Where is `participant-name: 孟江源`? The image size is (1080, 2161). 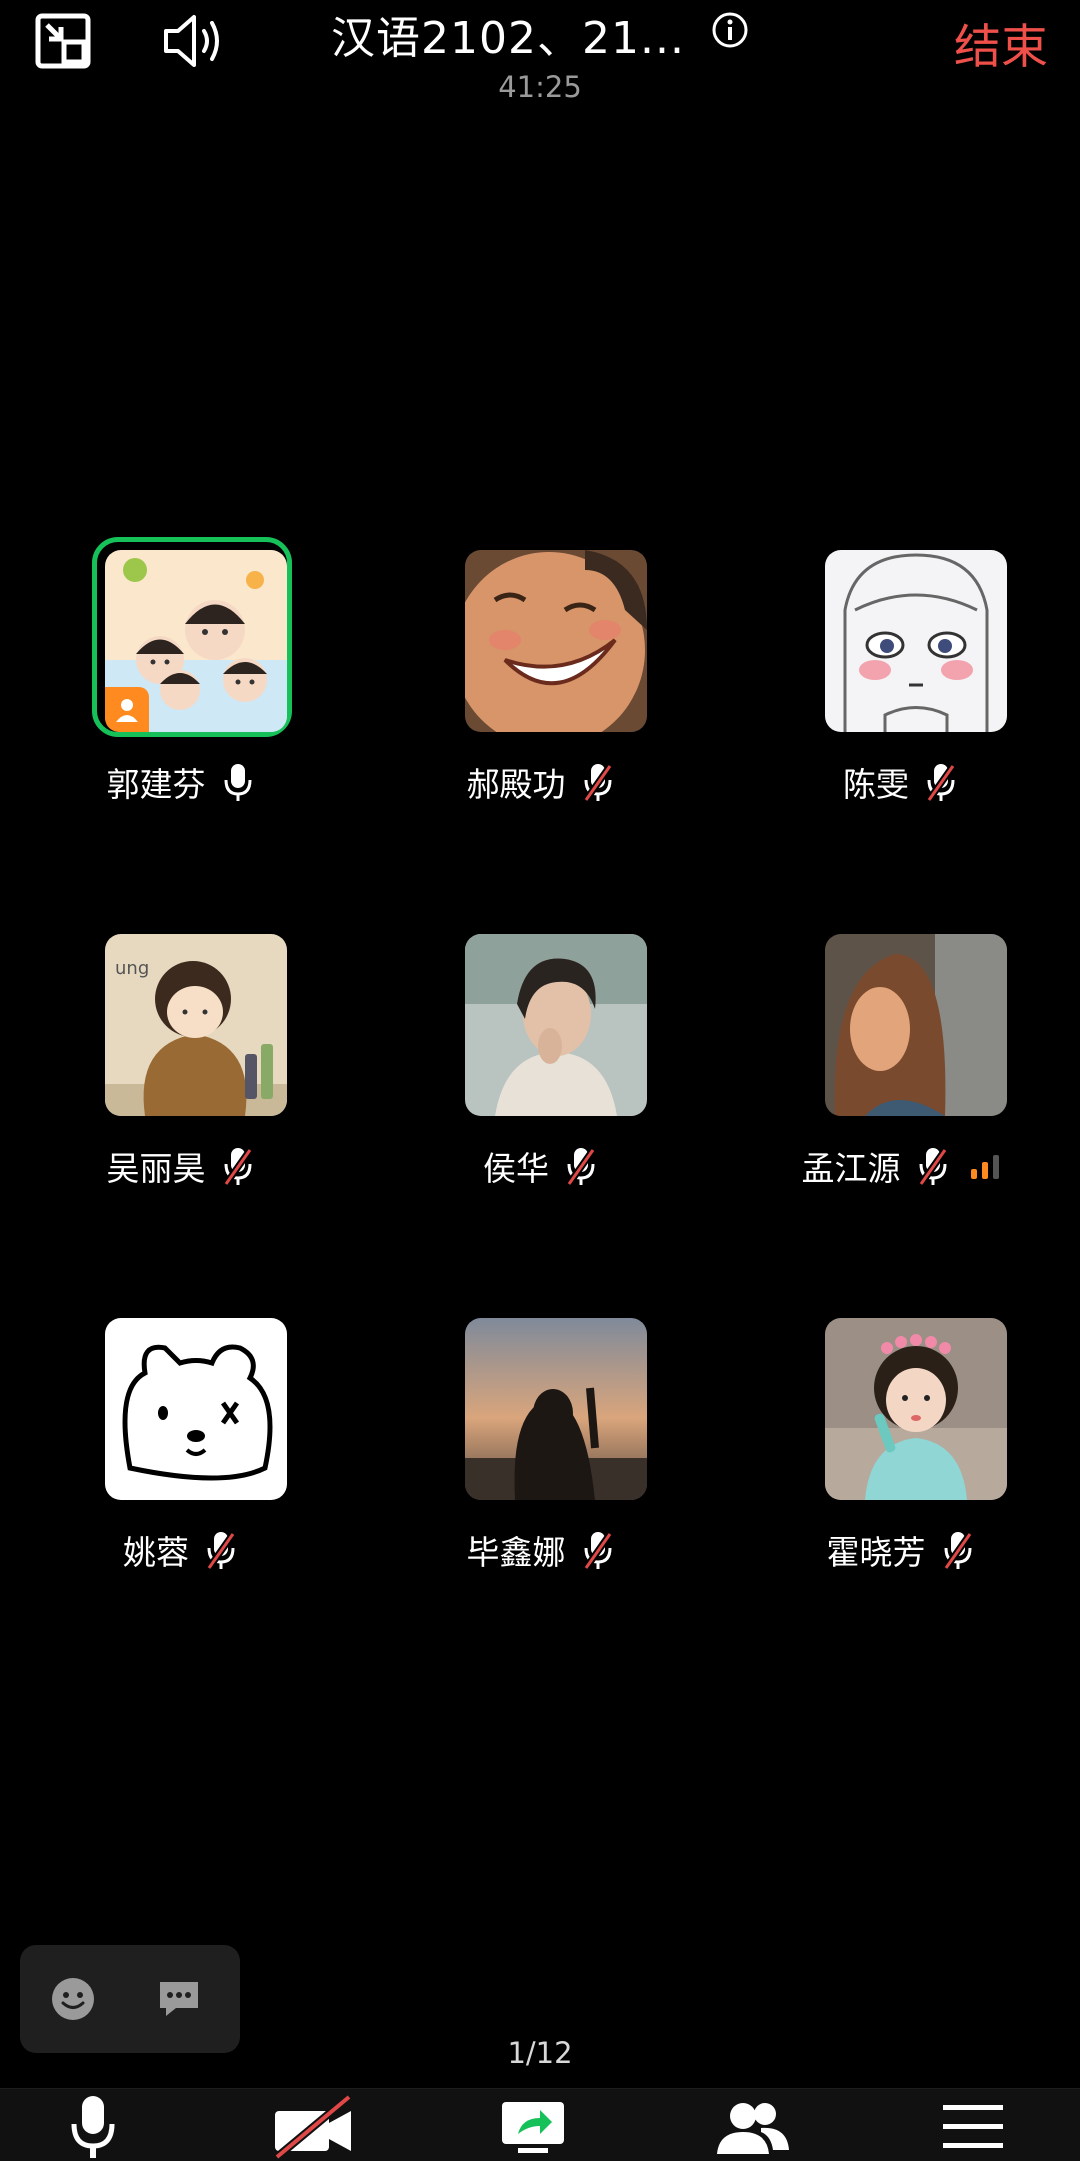
participant-name: 孟江源 is located at coordinates (851, 1168).